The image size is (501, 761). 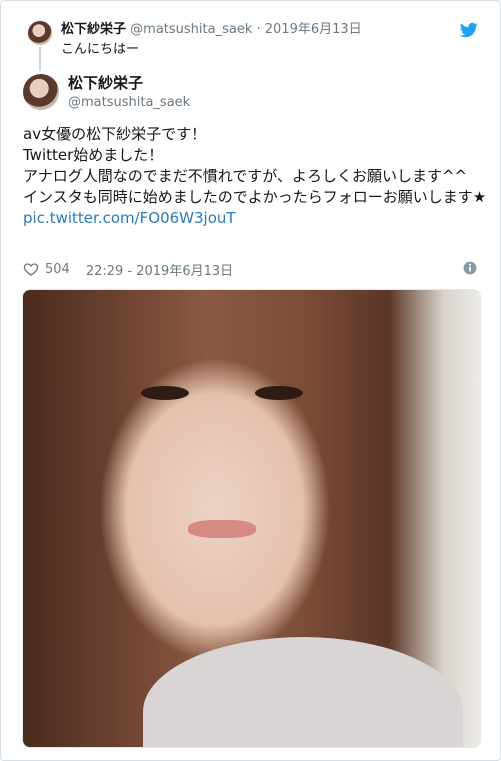 What do you see at coordinates (129, 218) in the screenshot?
I see `media-link: pic.twitter.com/FO06W3jouT` at bounding box center [129, 218].